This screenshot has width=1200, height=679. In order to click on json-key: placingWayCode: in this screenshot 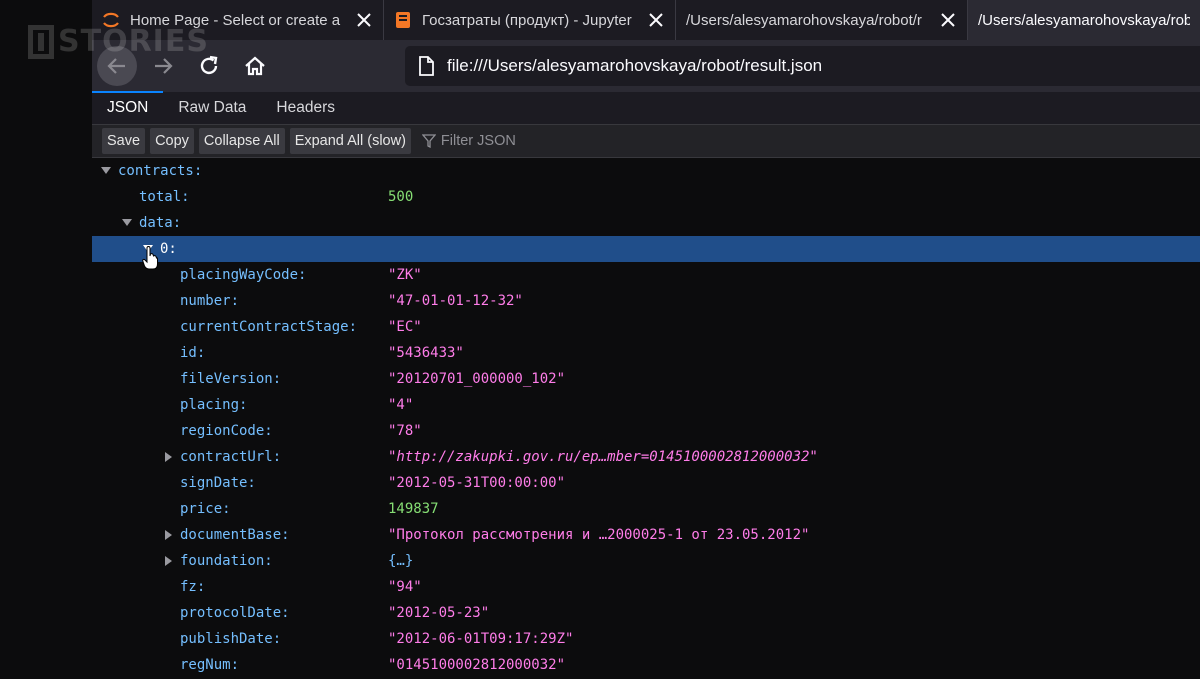, I will do `click(243, 275)`.